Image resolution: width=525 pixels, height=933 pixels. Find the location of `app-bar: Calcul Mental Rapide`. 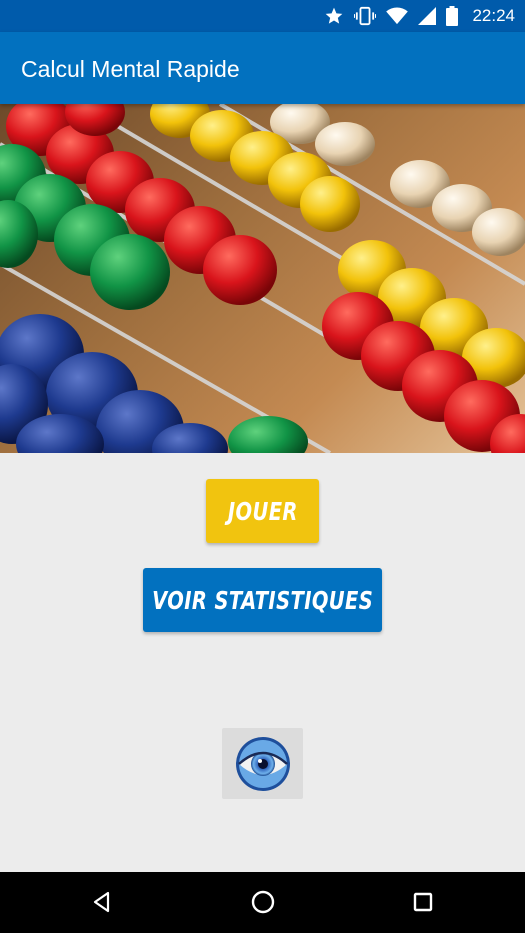

app-bar: Calcul Mental Rapide is located at coordinates (262, 68).